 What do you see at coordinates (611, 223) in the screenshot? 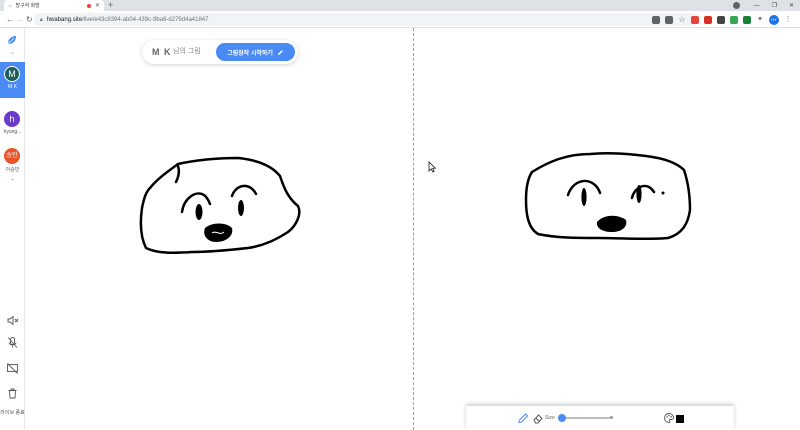
I see `mouth-blob` at bounding box center [611, 223].